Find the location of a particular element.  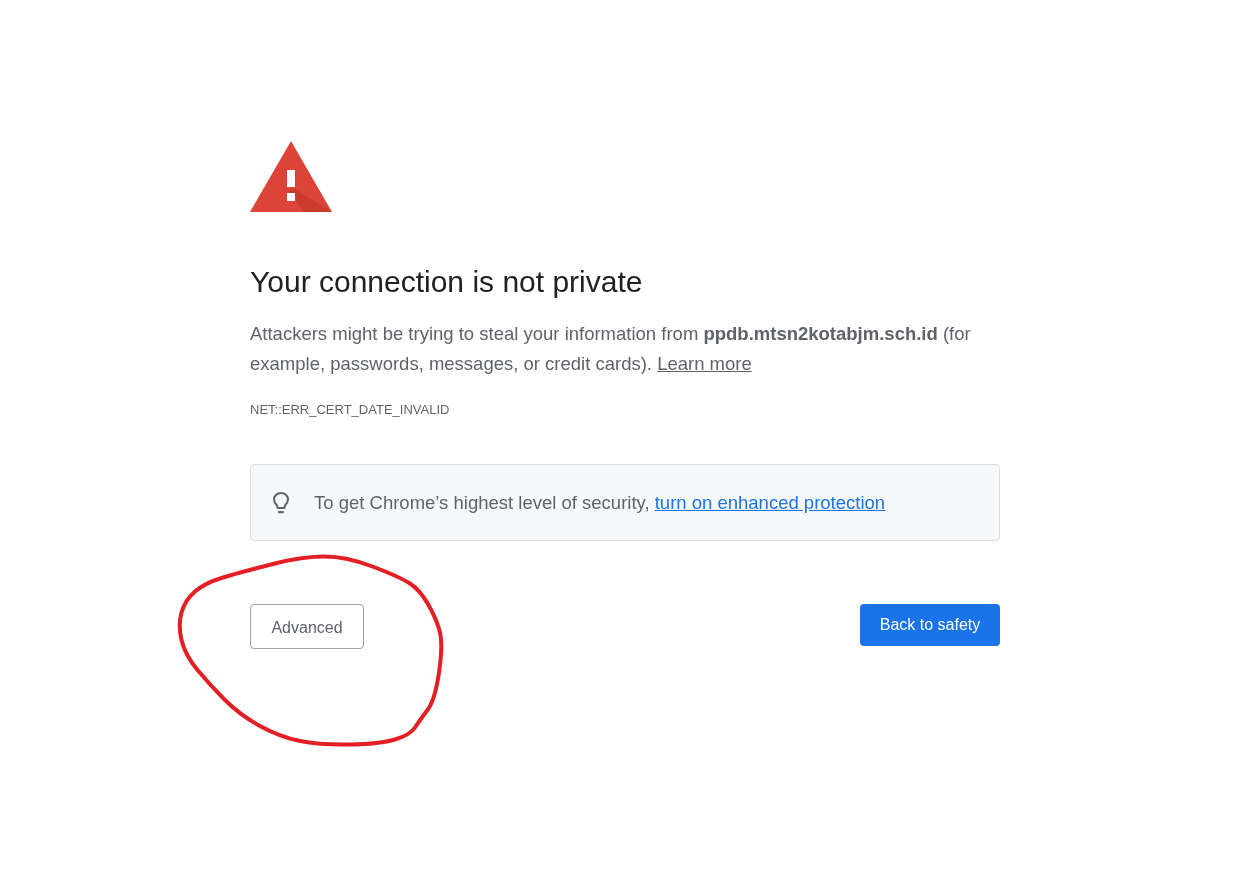

page-heading: Your connection is not private is located at coordinates (447, 282).